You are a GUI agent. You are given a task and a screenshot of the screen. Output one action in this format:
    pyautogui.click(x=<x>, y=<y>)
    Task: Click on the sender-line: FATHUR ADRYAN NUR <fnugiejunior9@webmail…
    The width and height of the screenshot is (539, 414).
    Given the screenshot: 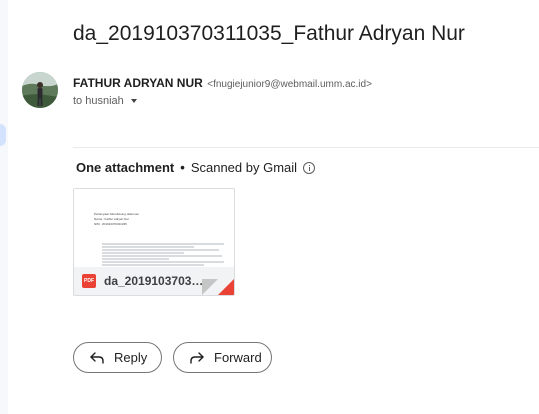 What is the action you would take?
    pyautogui.click(x=222, y=83)
    